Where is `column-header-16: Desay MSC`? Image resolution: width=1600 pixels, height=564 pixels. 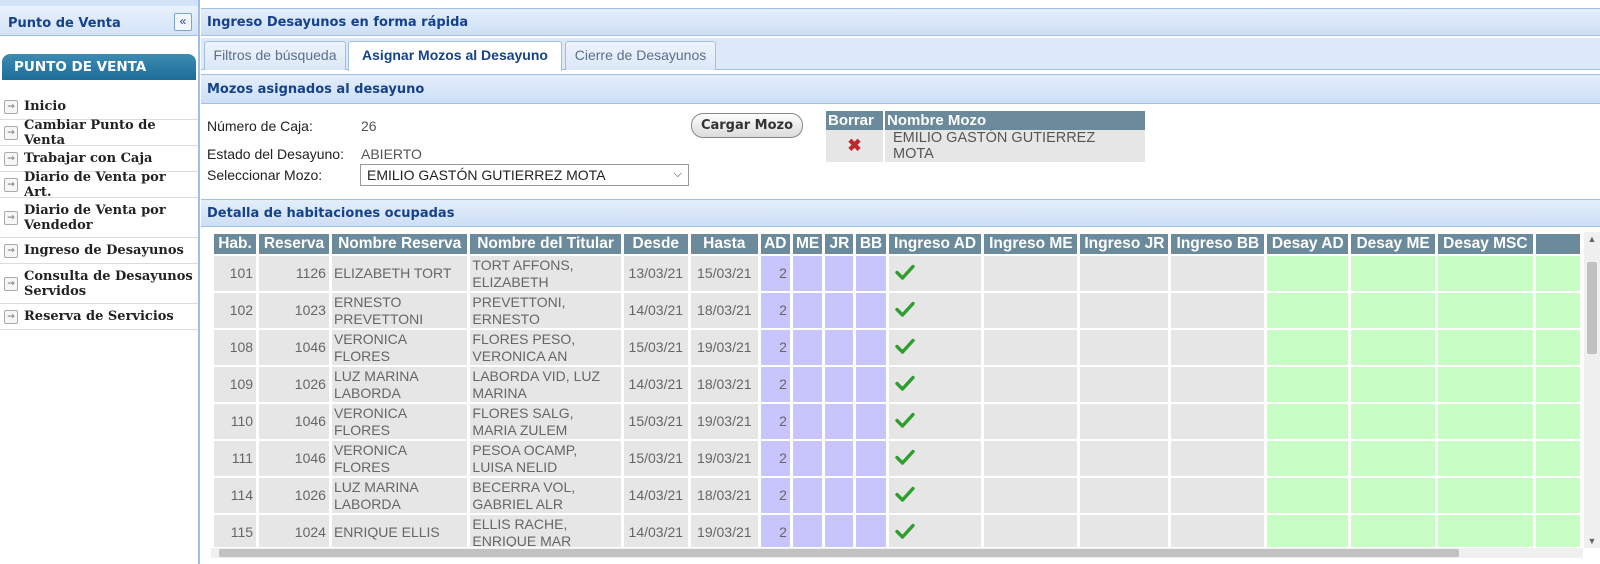 column-header-16: Desay MSC is located at coordinates (1485, 244).